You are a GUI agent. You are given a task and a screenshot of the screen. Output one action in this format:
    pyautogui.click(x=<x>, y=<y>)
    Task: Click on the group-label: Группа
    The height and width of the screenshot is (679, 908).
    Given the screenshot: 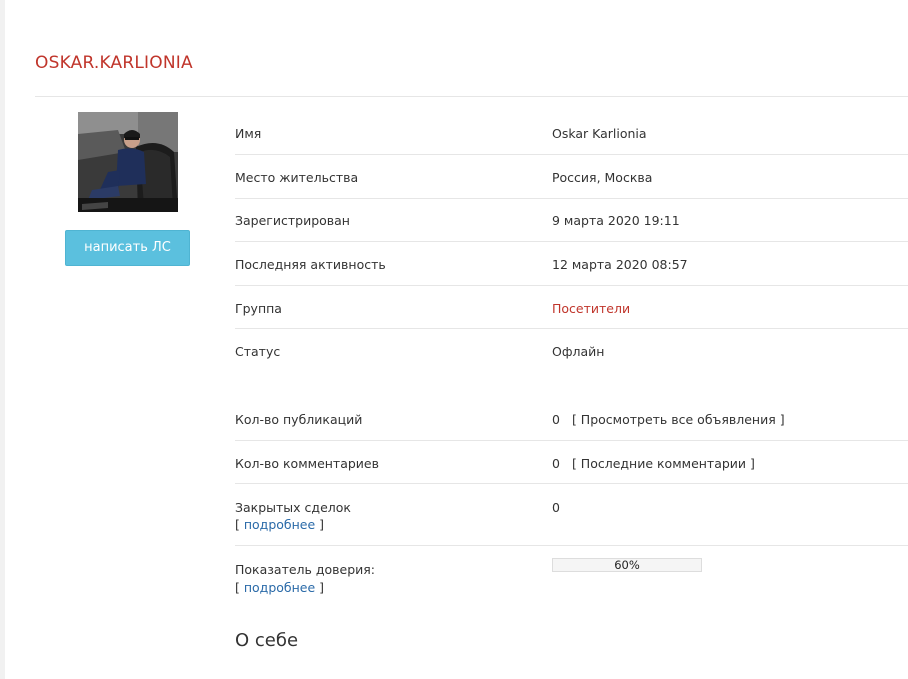 What is the action you would take?
    pyautogui.click(x=258, y=308)
    